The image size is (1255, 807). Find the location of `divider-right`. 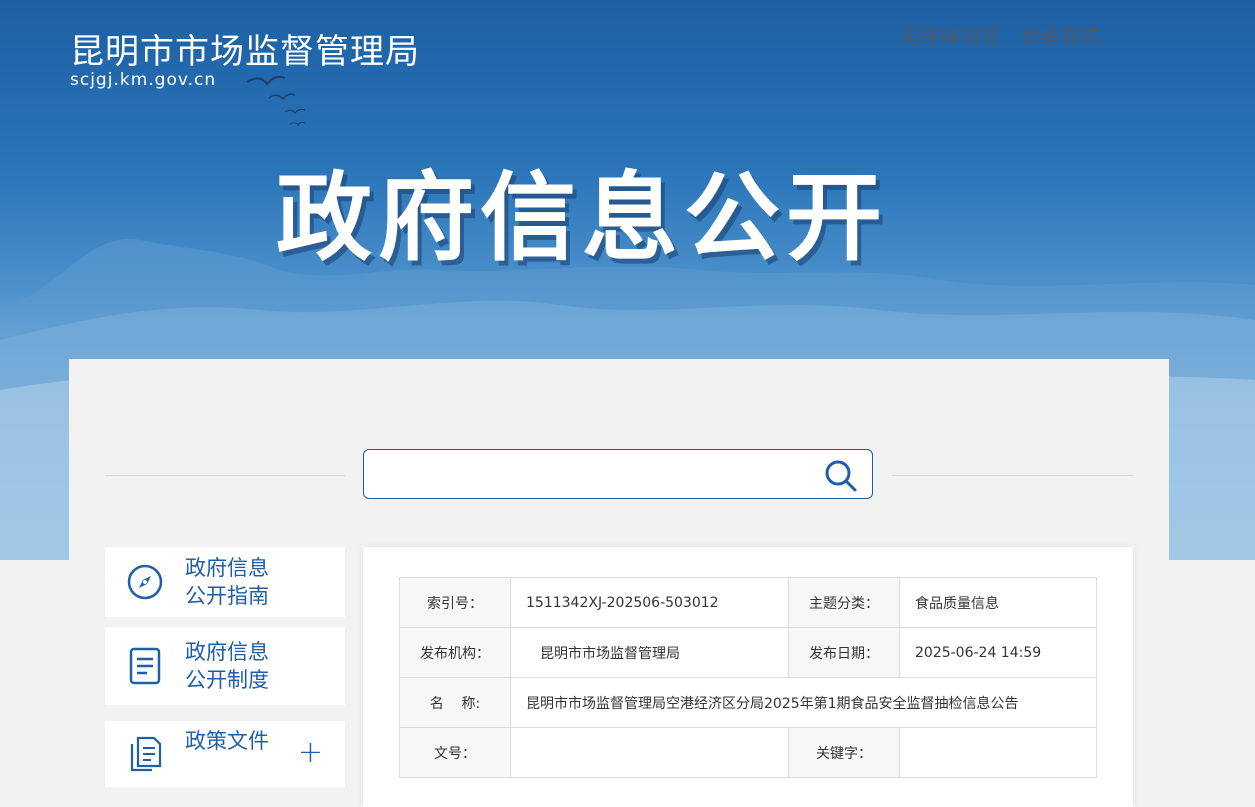

divider-right is located at coordinates (1012, 475).